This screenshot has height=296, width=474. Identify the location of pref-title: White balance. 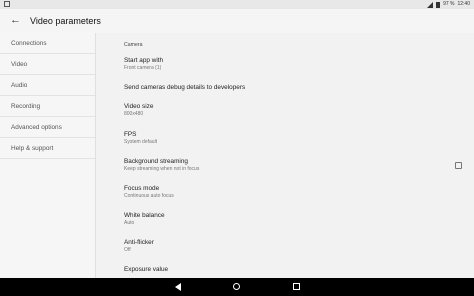
(144, 215).